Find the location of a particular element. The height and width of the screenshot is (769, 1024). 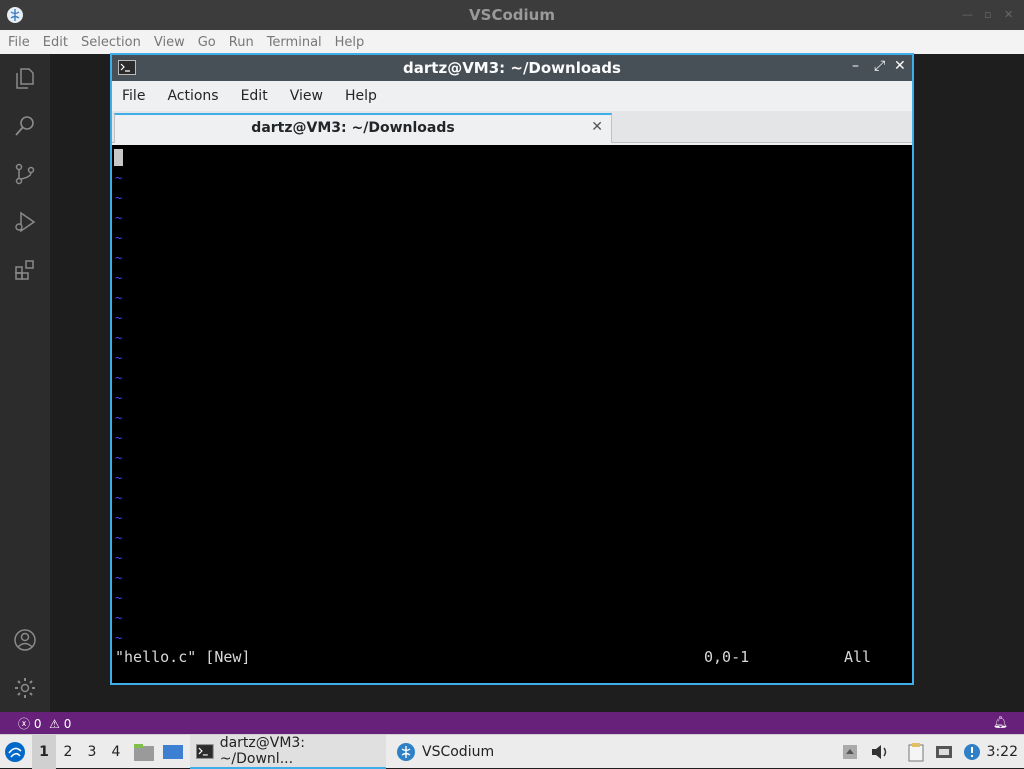

close-tab-icon: ✕ is located at coordinates (597, 127).